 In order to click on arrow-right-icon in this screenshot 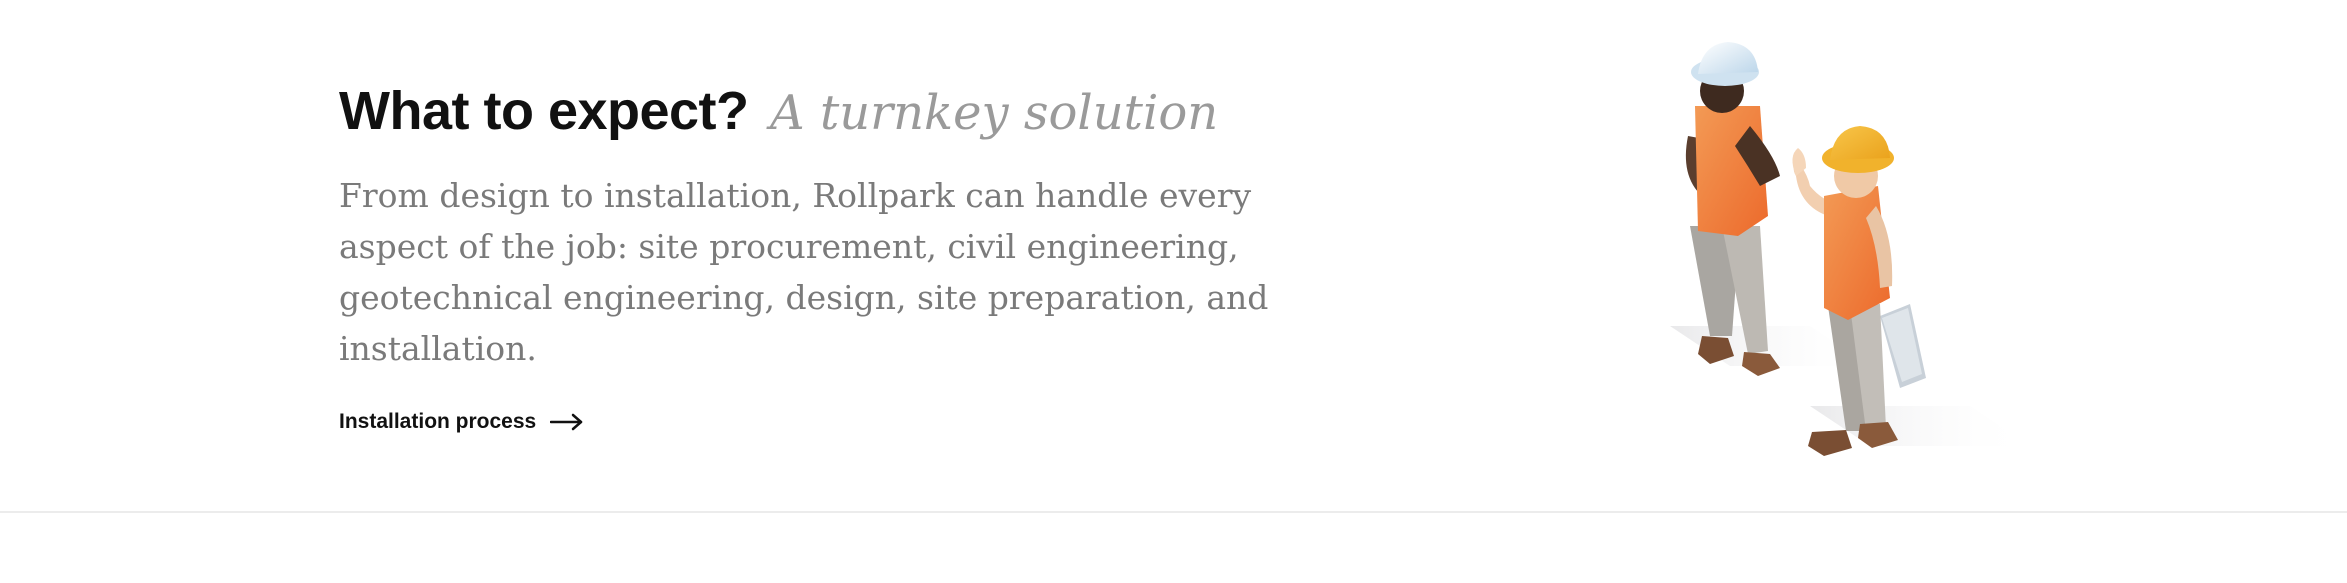, I will do `click(566, 422)`.